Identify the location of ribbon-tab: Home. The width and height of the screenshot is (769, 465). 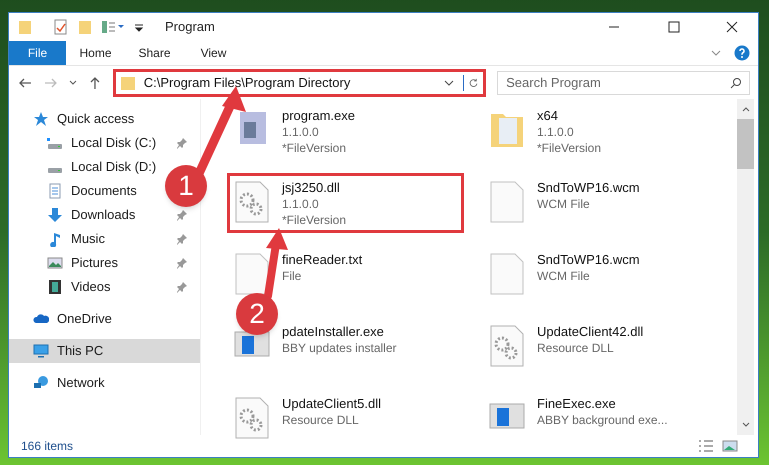
(95, 53).